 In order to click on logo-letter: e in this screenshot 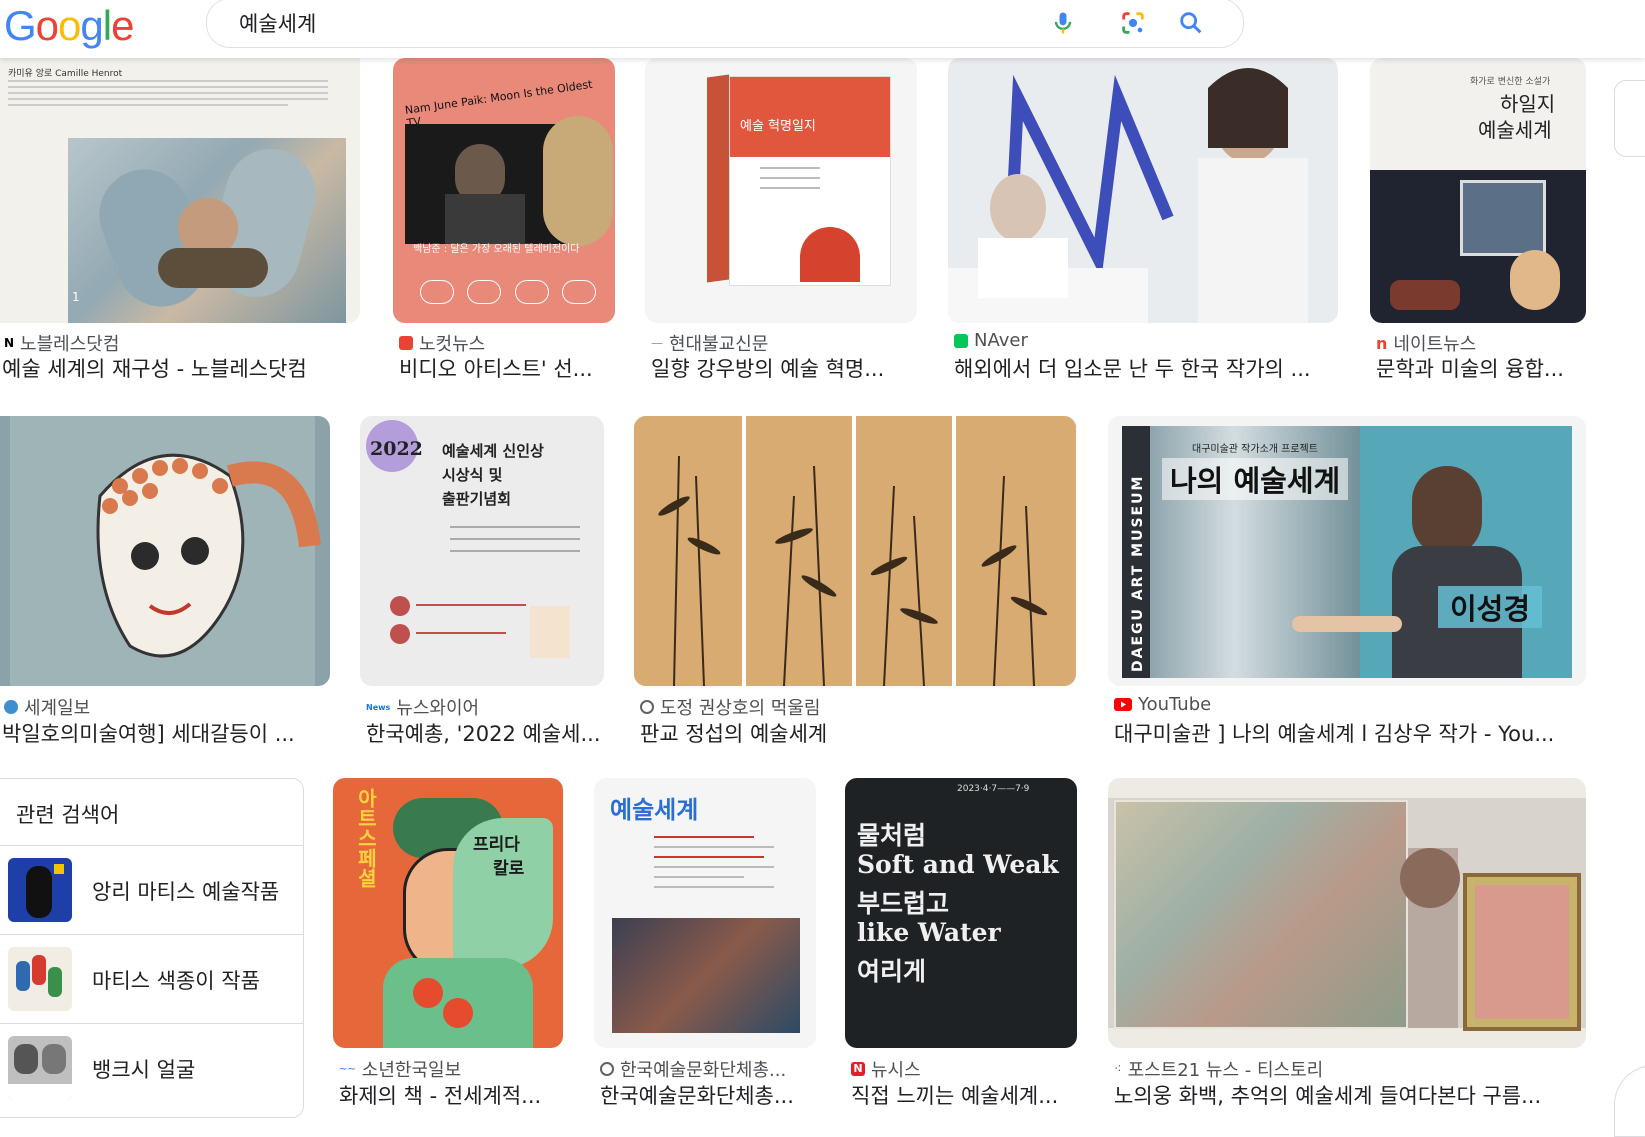, I will do `click(122, 25)`.